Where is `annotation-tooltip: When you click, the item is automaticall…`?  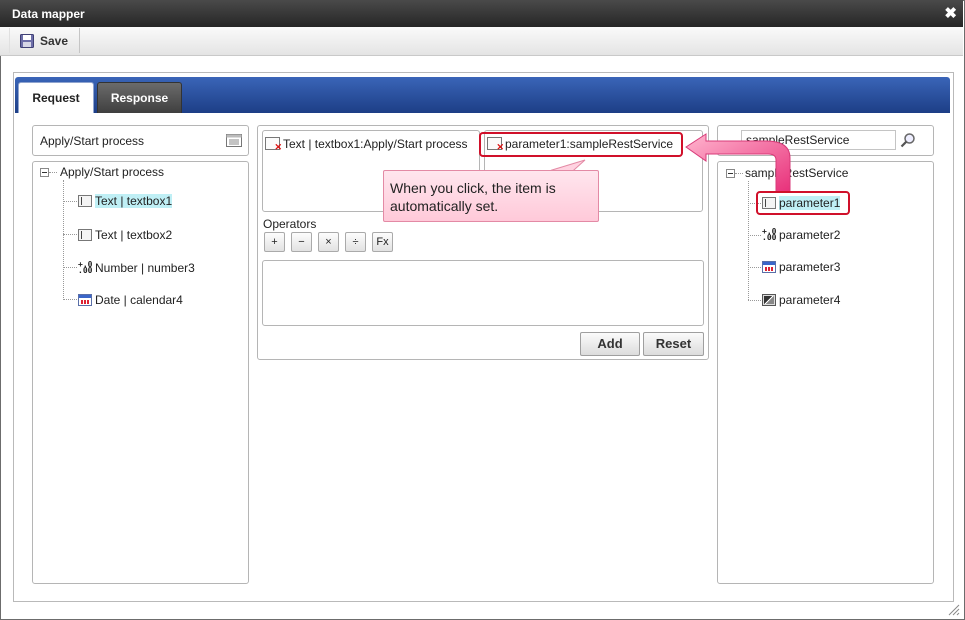
annotation-tooltip: When you click, the item is automaticall… is located at coordinates (491, 196).